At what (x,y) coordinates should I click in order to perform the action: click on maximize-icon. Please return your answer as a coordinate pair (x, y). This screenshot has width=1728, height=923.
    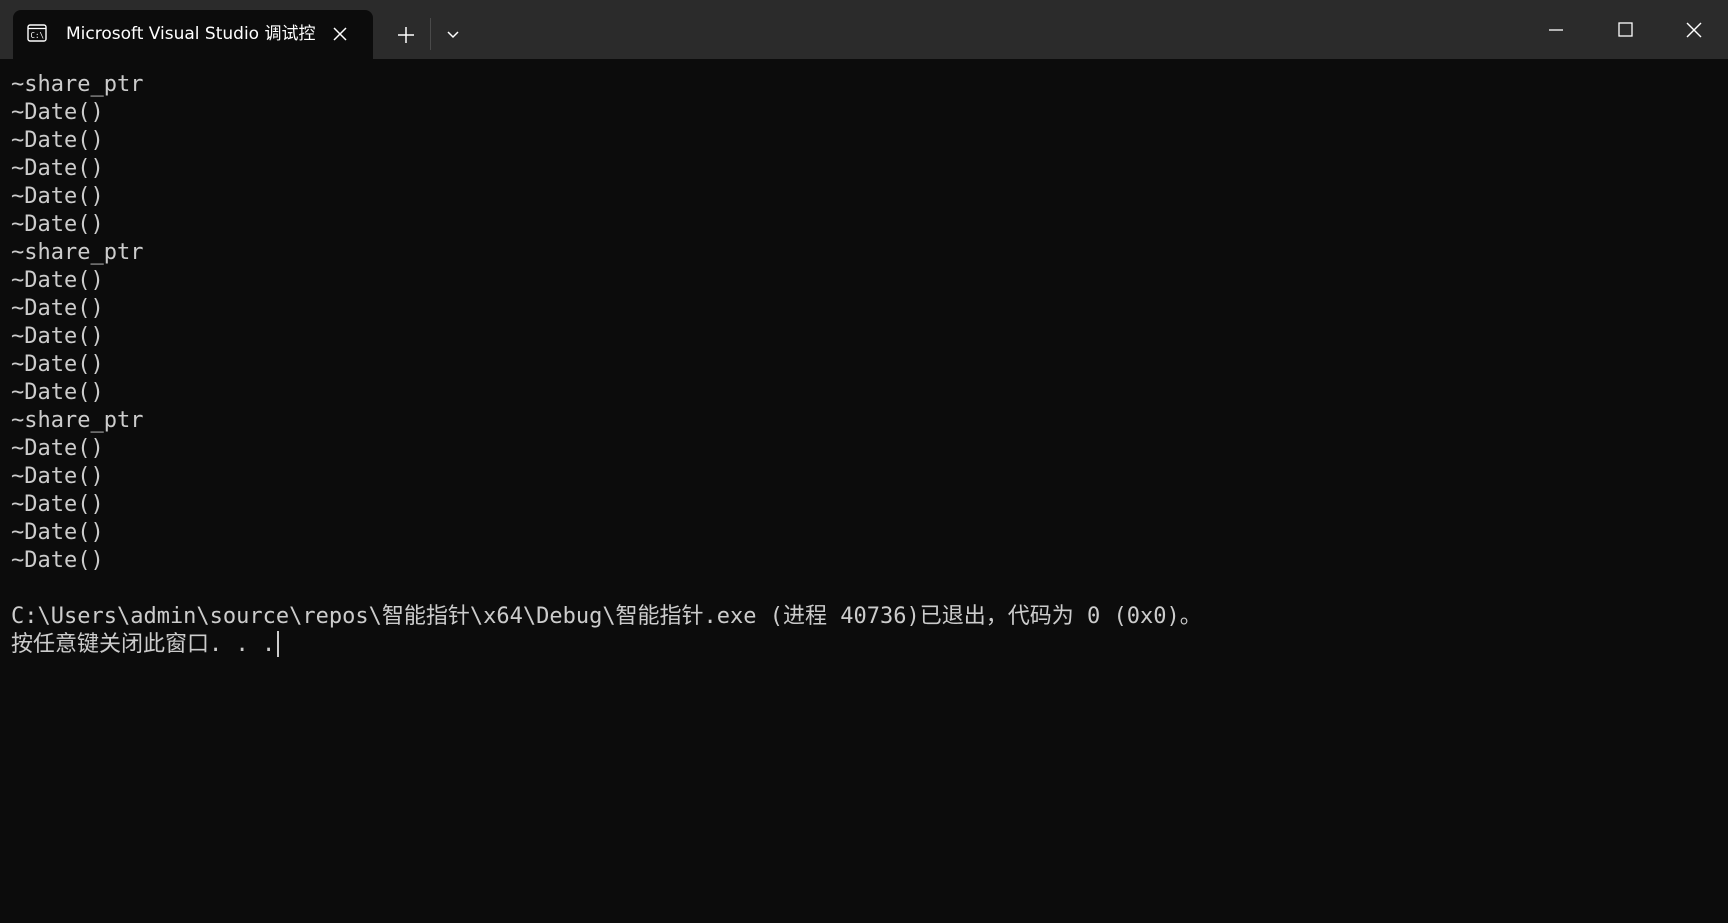
    Looking at the image, I should click on (1625, 29).